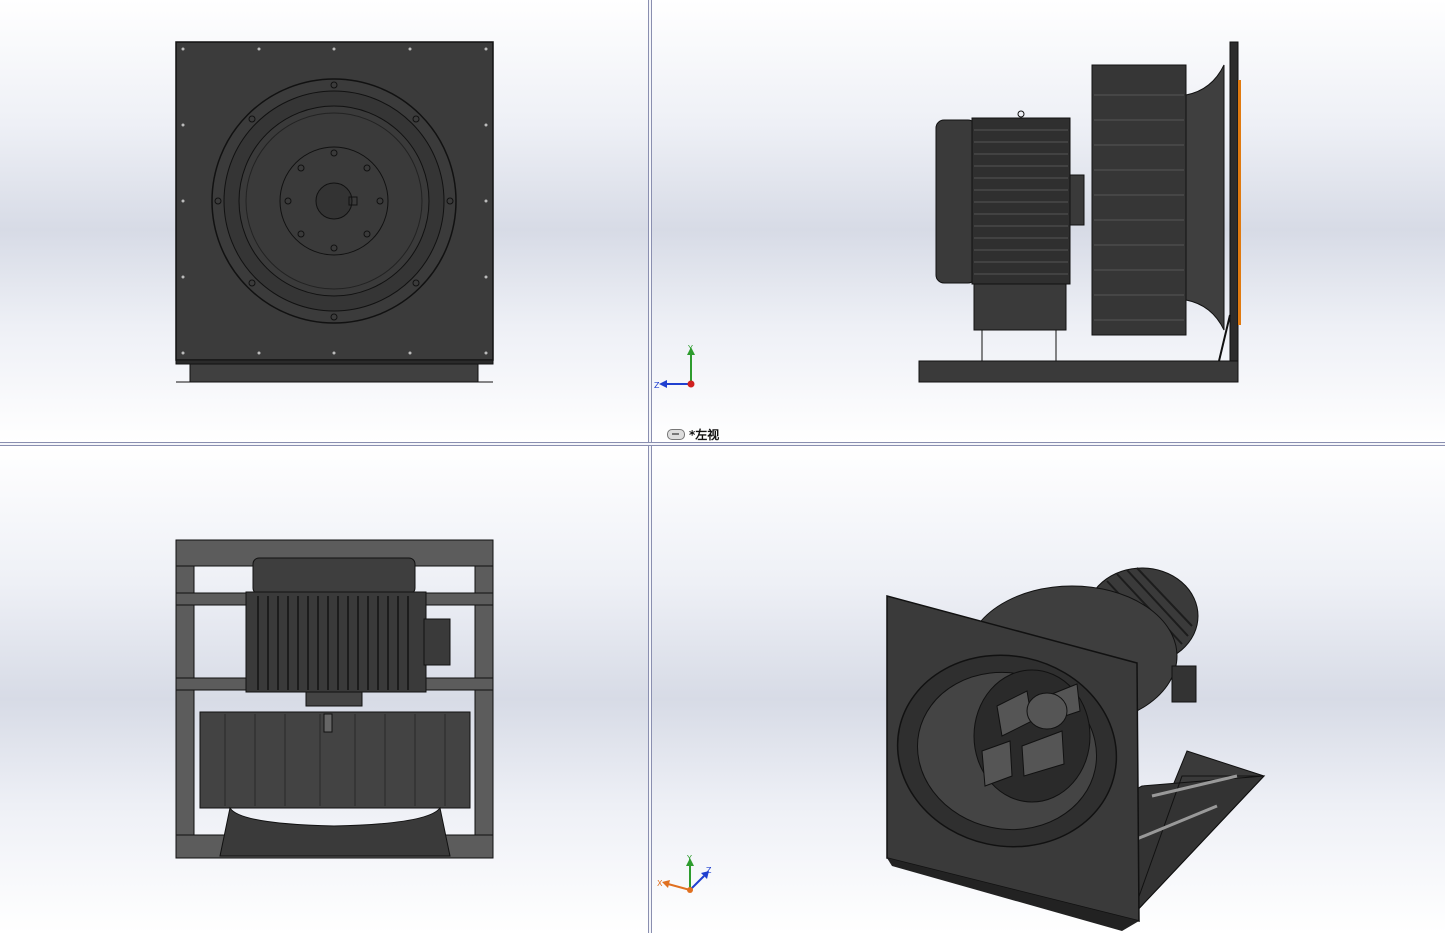 This screenshot has height=933, width=1445. Describe the element at coordinates (650, 466) in the screenshot. I see `viewport-splitter-vertical` at that location.